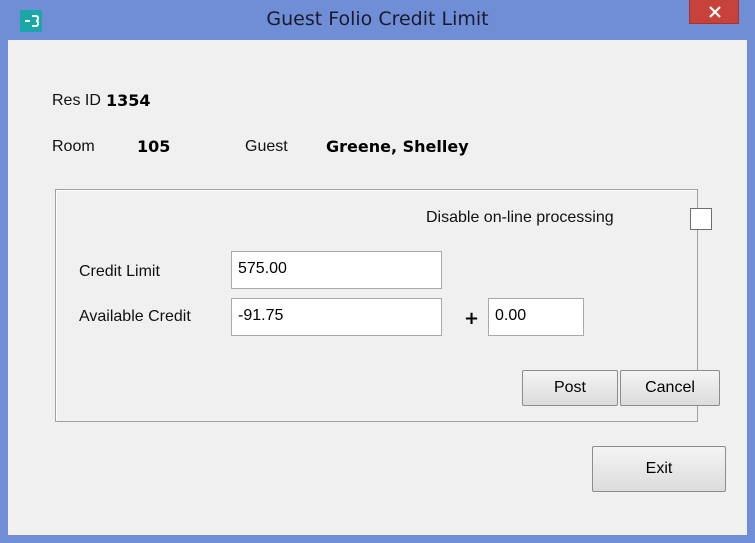 Image resolution: width=755 pixels, height=543 pixels. Describe the element at coordinates (128, 100) in the screenshot. I see `res-id-value: 1354` at that location.